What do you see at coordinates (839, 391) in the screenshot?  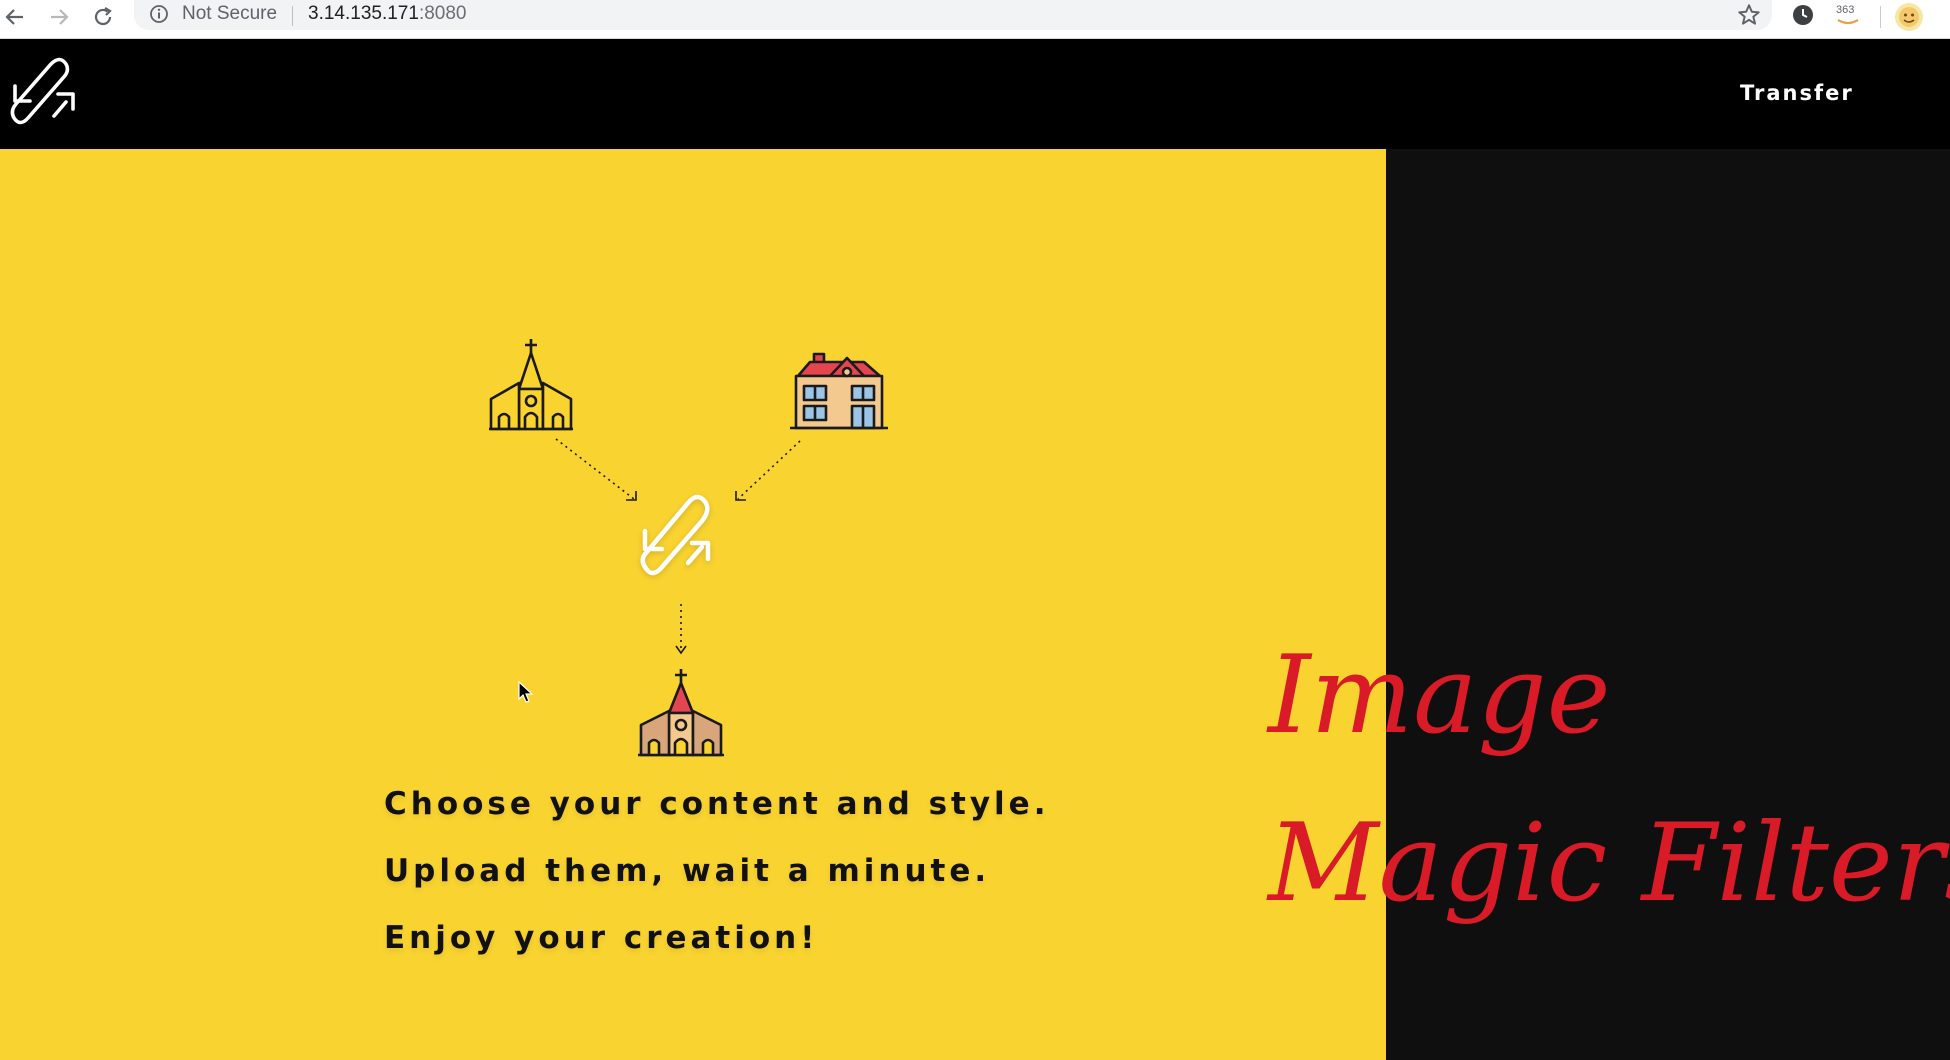 I see `house-icon` at bounding box center [839, 391].